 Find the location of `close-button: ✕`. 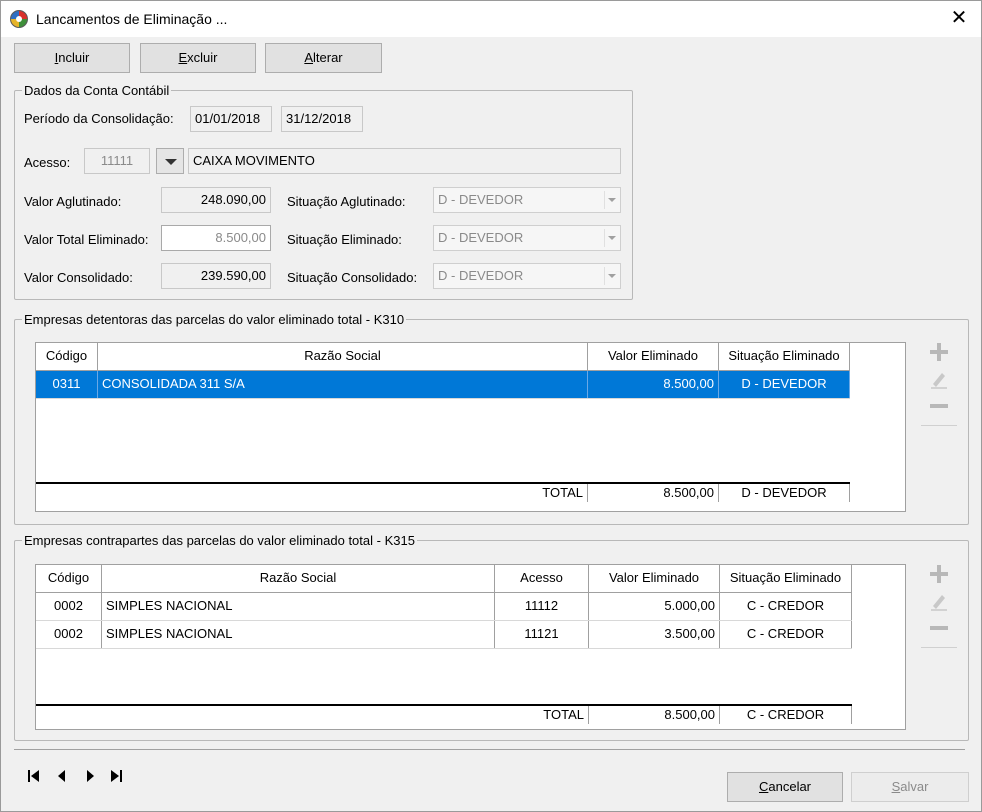

close-button: ✕ is located at coordinates (959, 19).